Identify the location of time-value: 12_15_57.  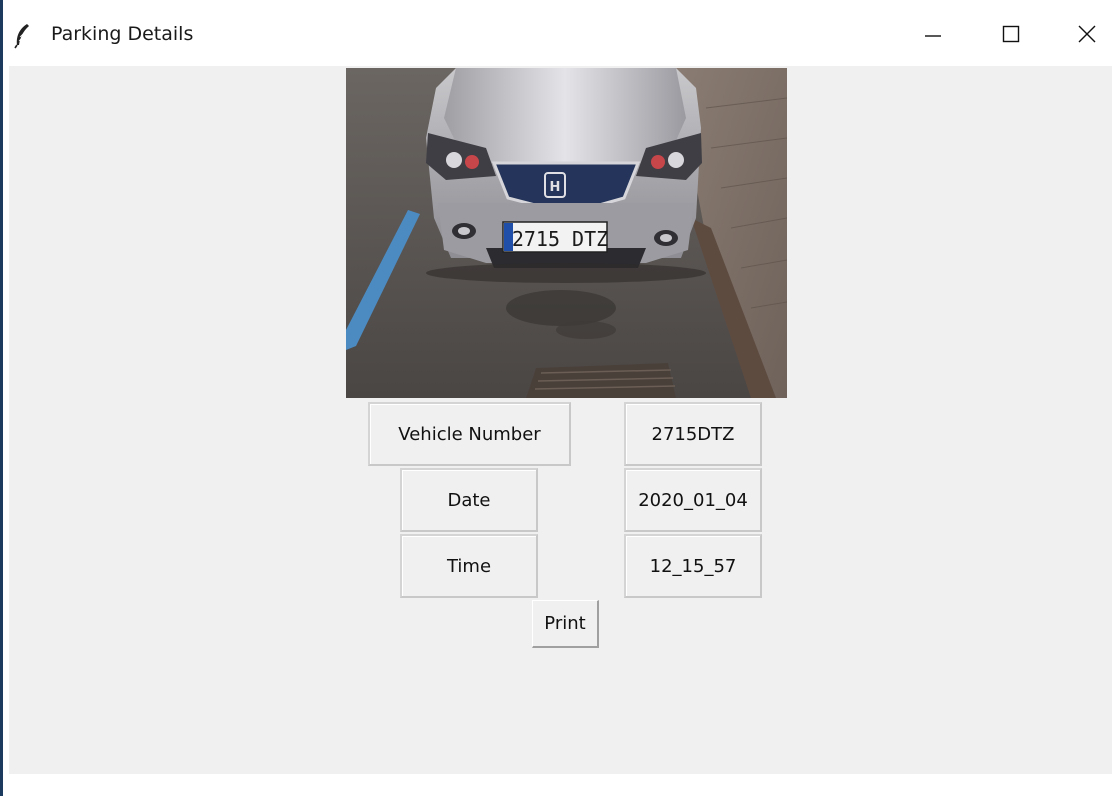
(693, 566).